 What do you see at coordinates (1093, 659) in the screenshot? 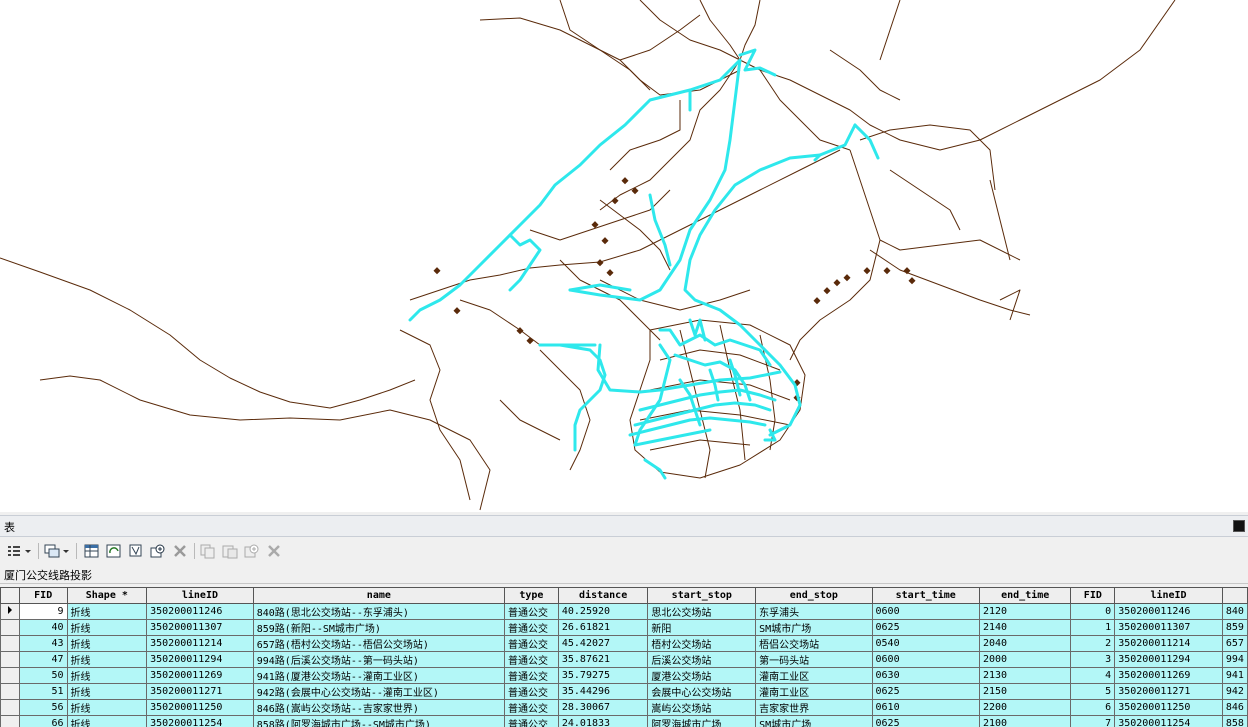
I see `table-cell: 3` at bounding box center [1093, 659].